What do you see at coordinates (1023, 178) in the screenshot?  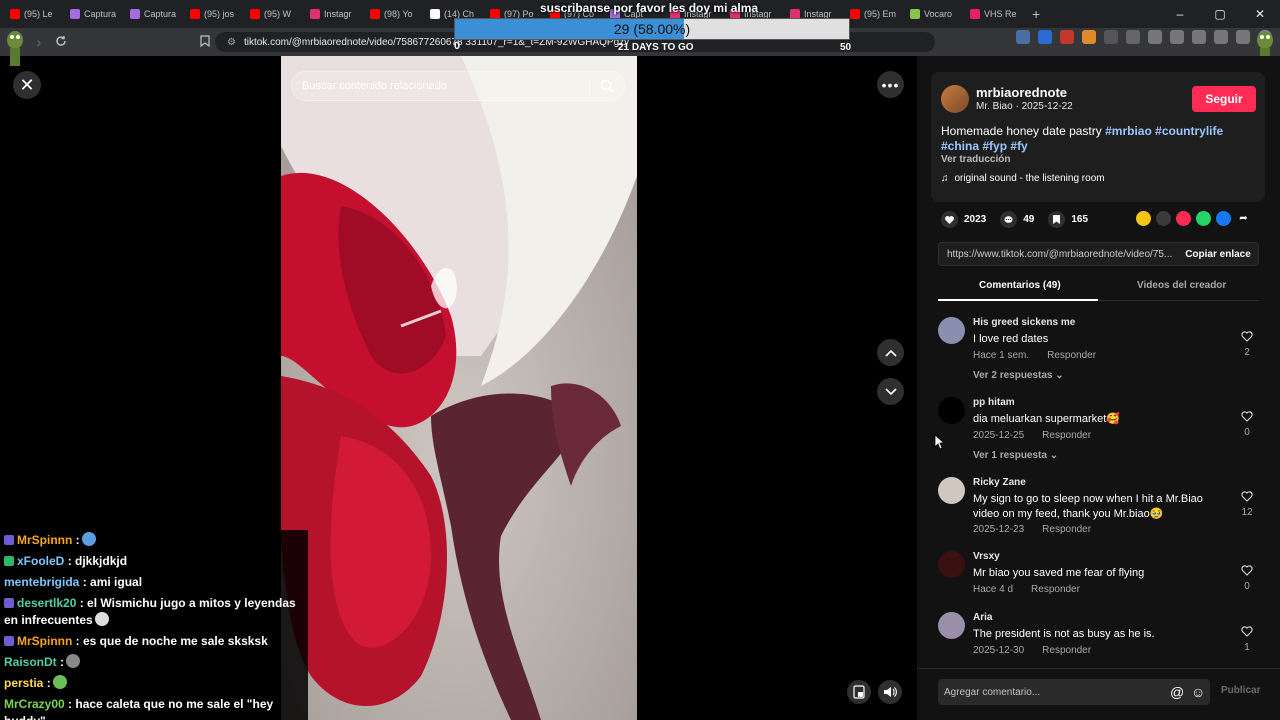 I see `sound-link: ♫ original sound - the listening room` at bounding box center [1023, 178].